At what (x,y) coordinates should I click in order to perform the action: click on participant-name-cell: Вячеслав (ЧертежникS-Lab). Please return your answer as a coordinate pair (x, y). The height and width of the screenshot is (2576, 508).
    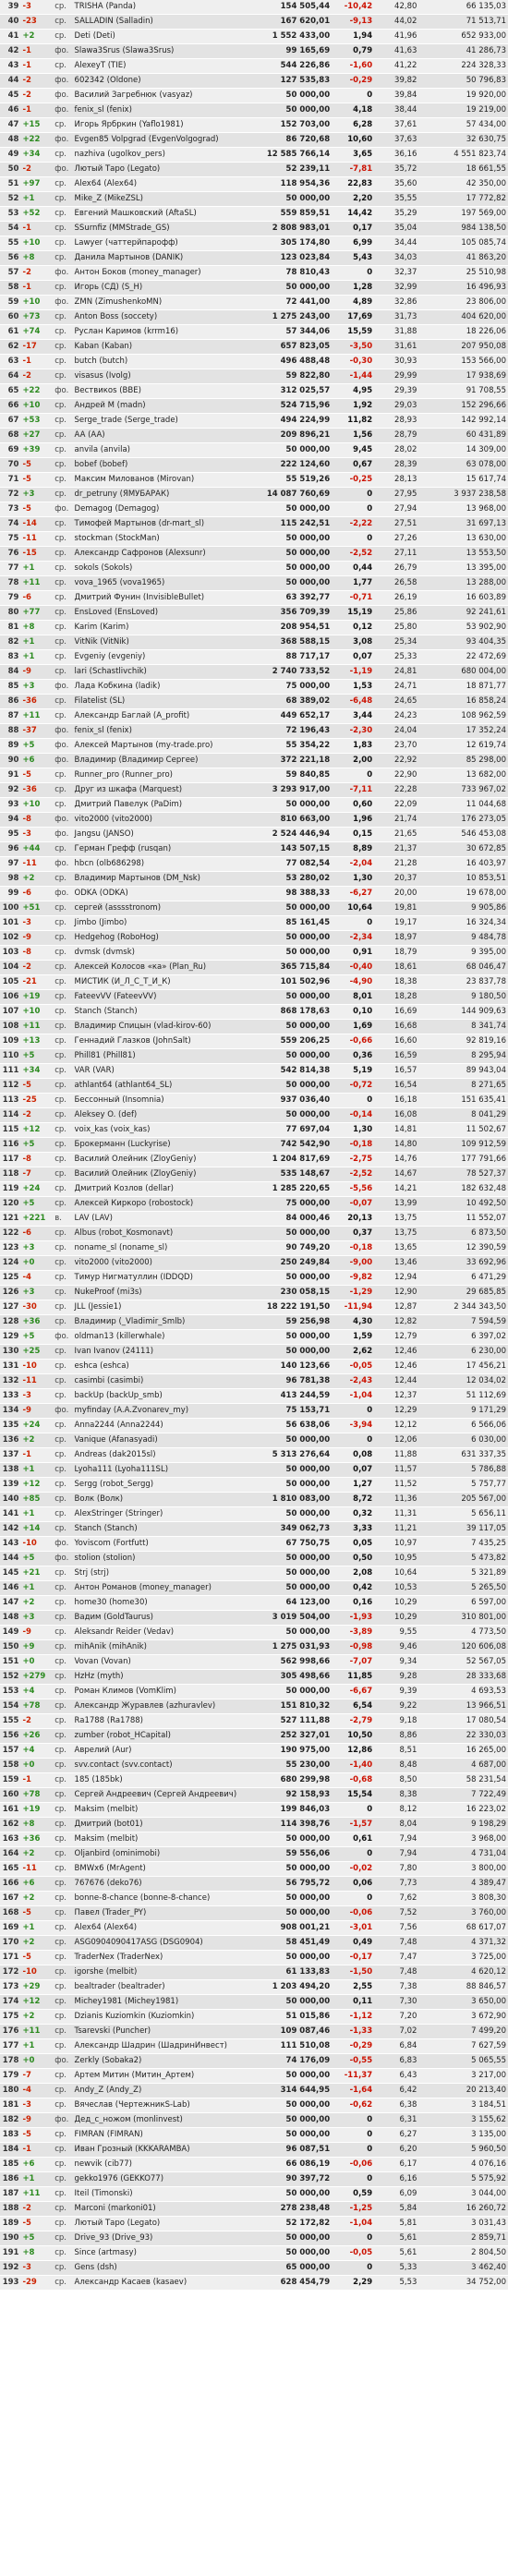
    Looking at the image, I should click on (162, 2105).